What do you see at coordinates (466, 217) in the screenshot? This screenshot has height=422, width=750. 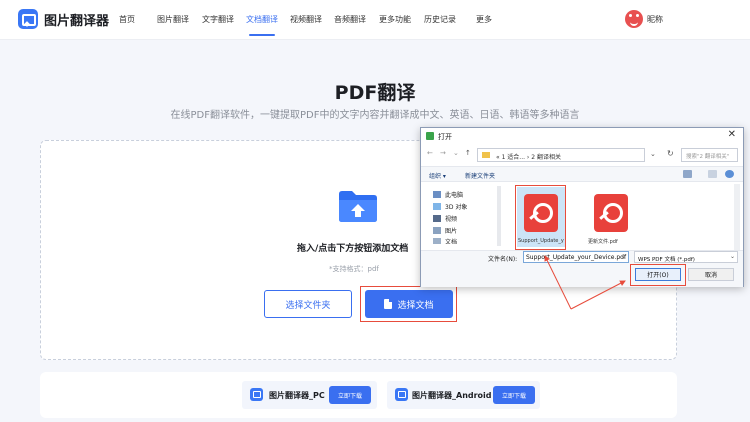 I see `navigation-pane: 此电脑 3D 对象 视频 图片 文档` at bounding box center [466, 217].